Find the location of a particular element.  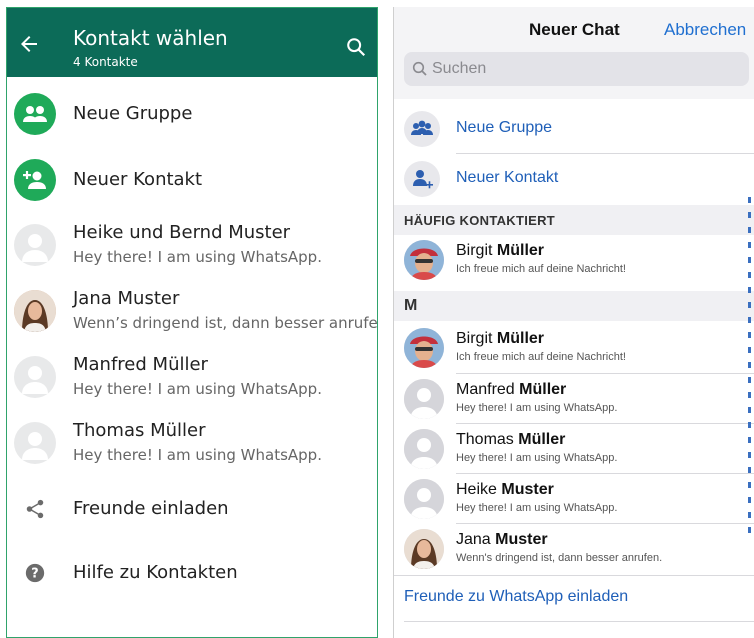

android-app-bar: Kontakt wählen 4 Kontakte is located at coordinates (192, 42).